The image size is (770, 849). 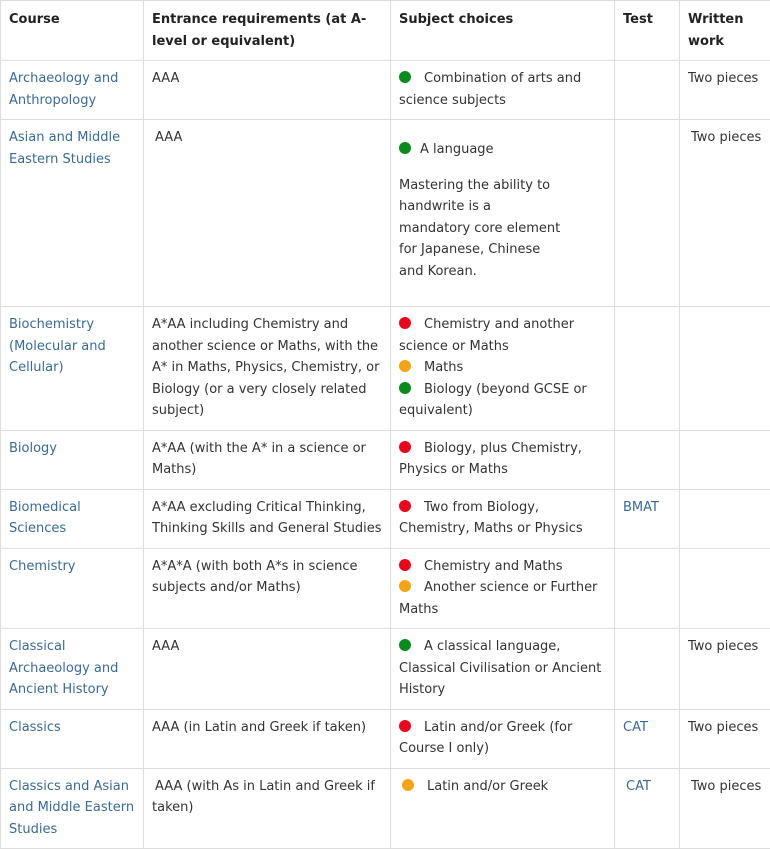 What do you see at coordinates (493, 400) in the screenshot?
I see `requirement-text: Biology (beyond GCSE or equivalent)` at bounding box center [493, 400].